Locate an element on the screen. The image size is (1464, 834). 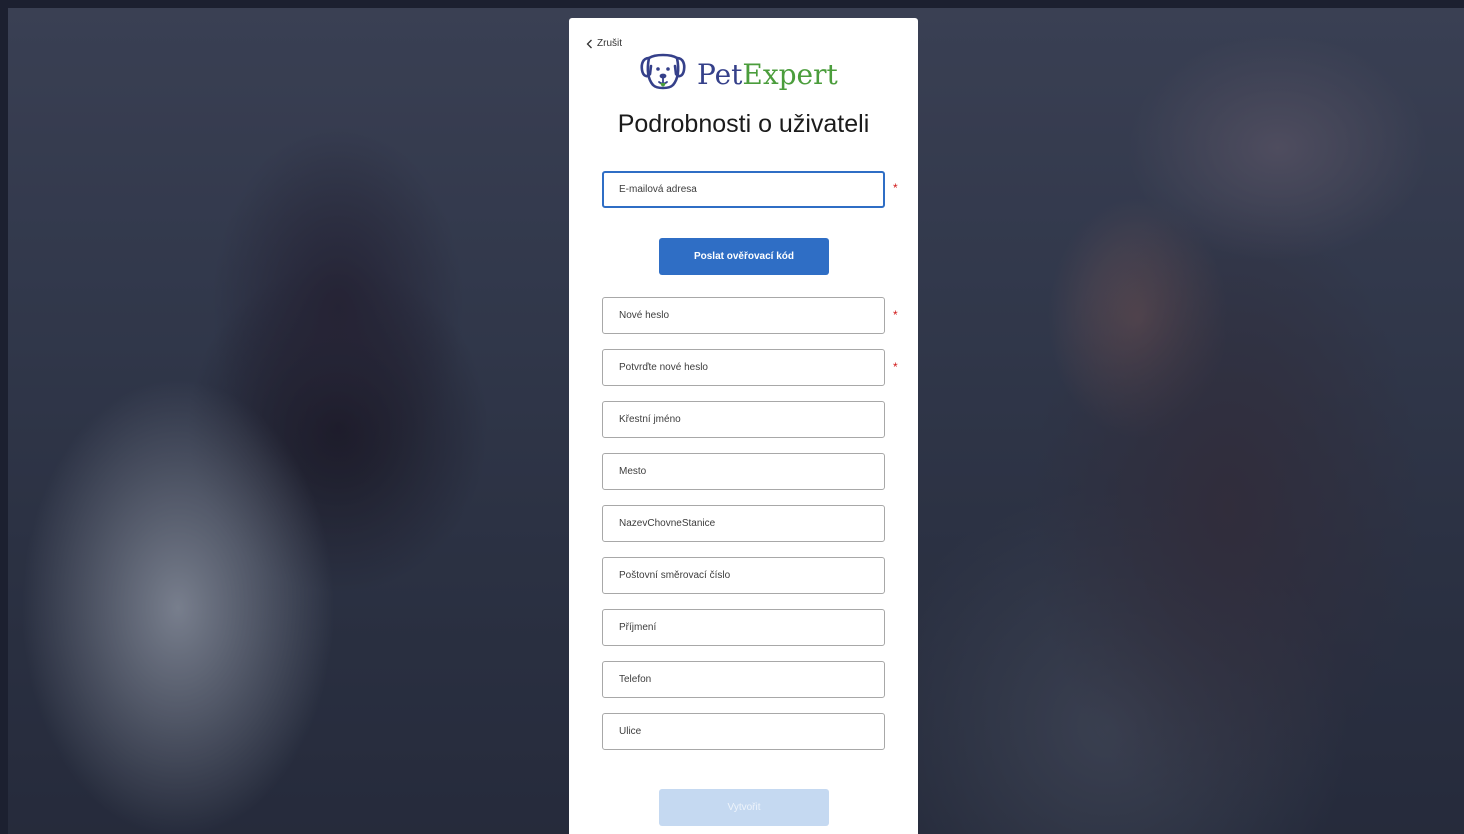
kennel-name-field is located at coordinates (743, 523).